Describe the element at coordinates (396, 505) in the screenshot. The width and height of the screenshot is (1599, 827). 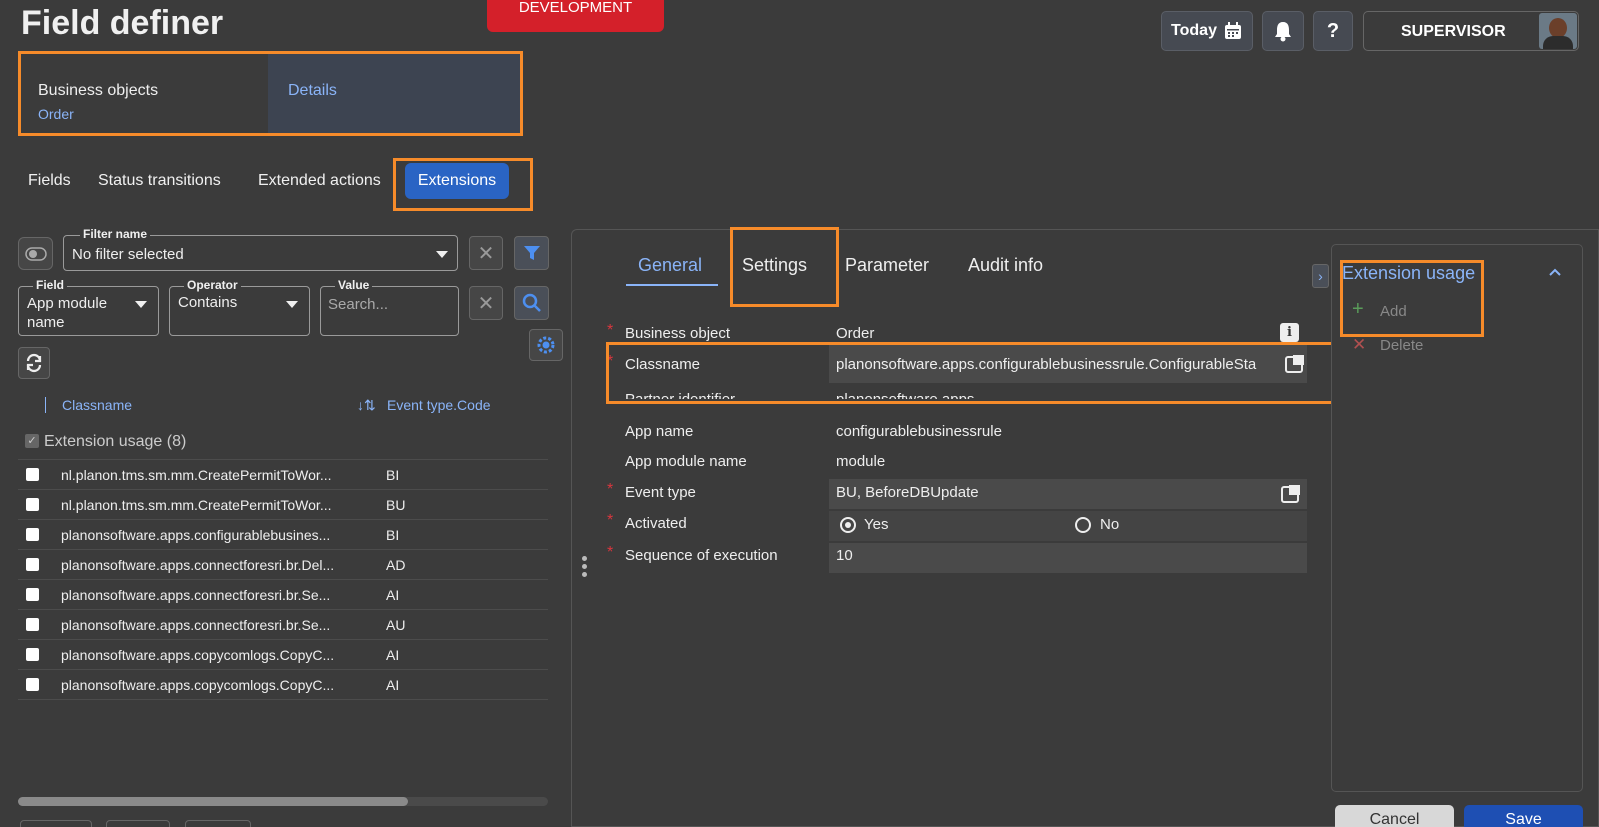
I see `row-code: BU` at that location.